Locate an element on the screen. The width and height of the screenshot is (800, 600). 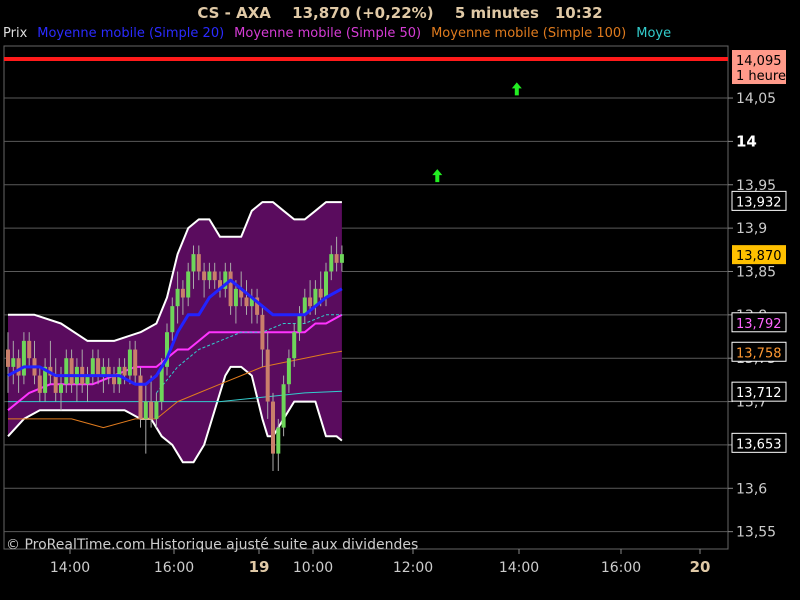
price-label-1: 13,932 is located at coordinates (759, 202).